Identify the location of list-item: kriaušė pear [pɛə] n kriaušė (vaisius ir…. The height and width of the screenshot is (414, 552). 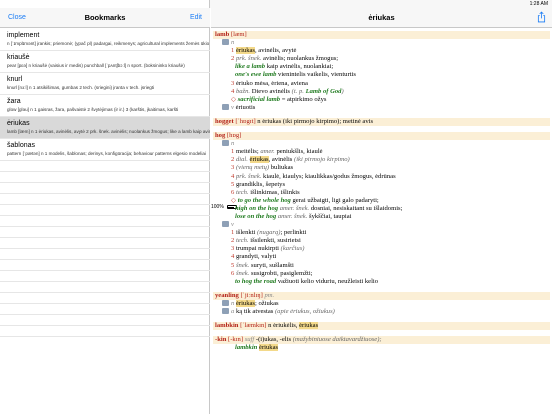
(105, 62).